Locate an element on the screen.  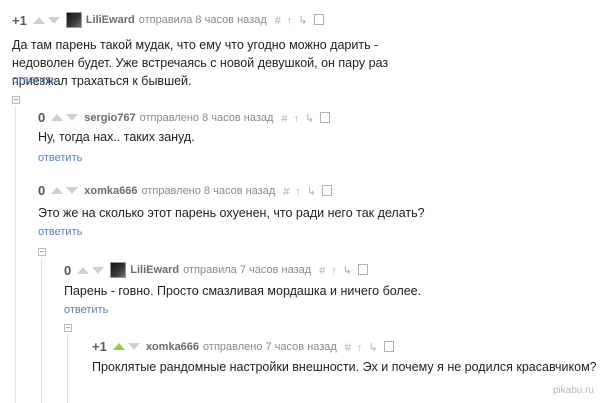
comment-time: отправлено 7 часов назад is located at coordinates (270, 346).